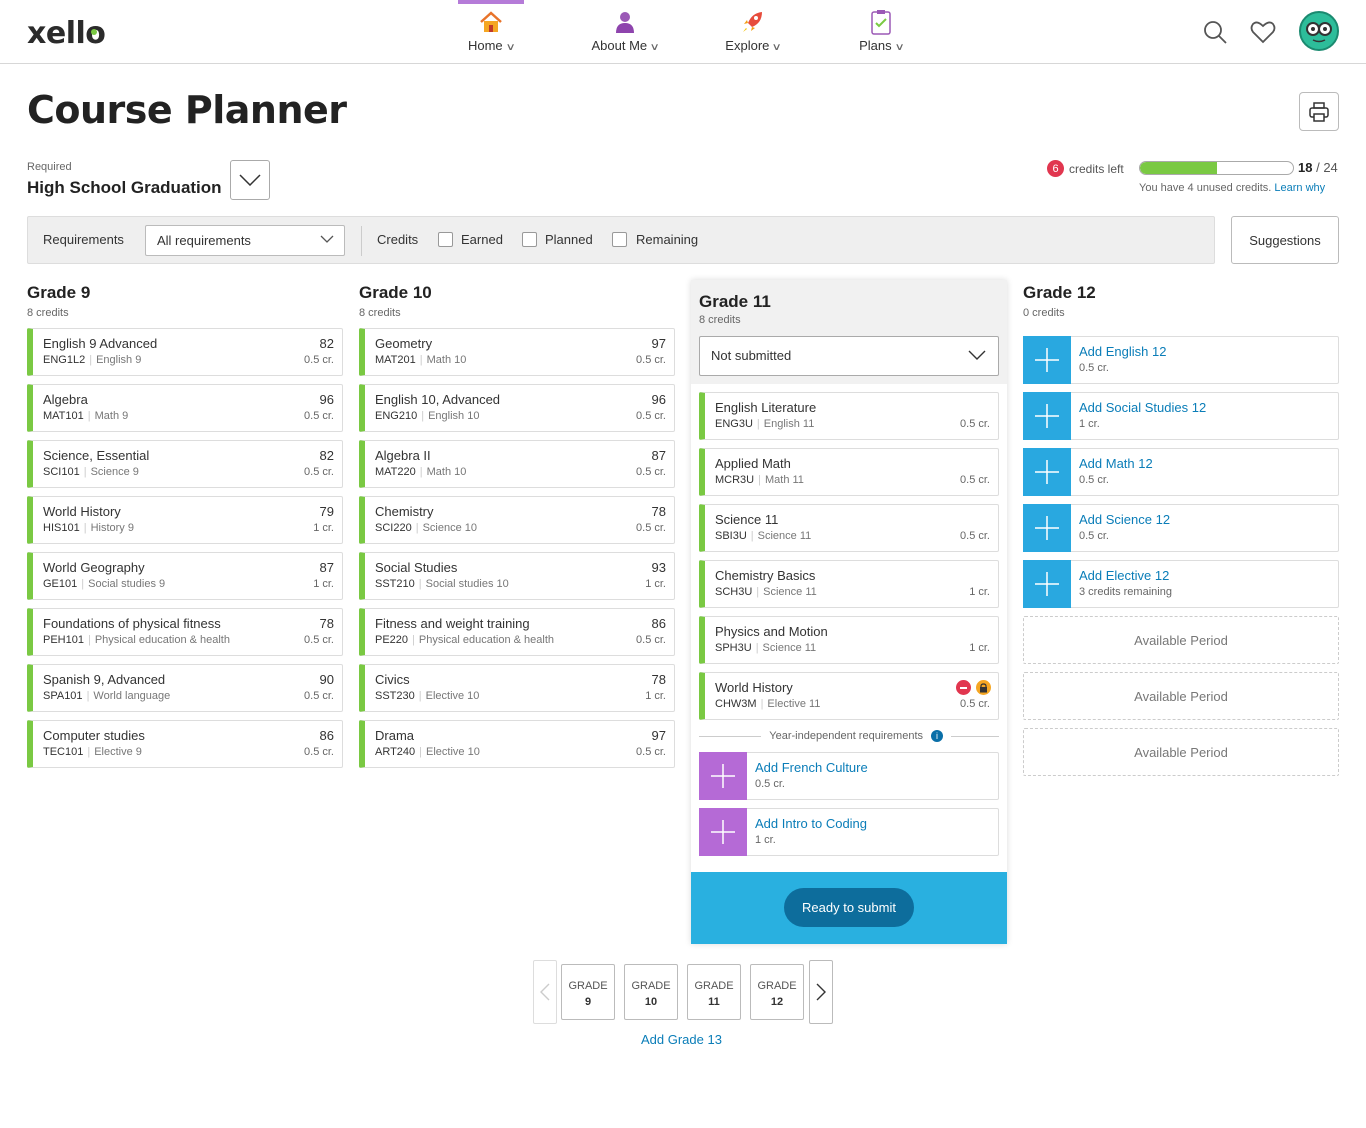  What do you see at coordinates (404, 511) in the screenshot?
I see `course-name: Chemistry` at bounding box center [404, 511].